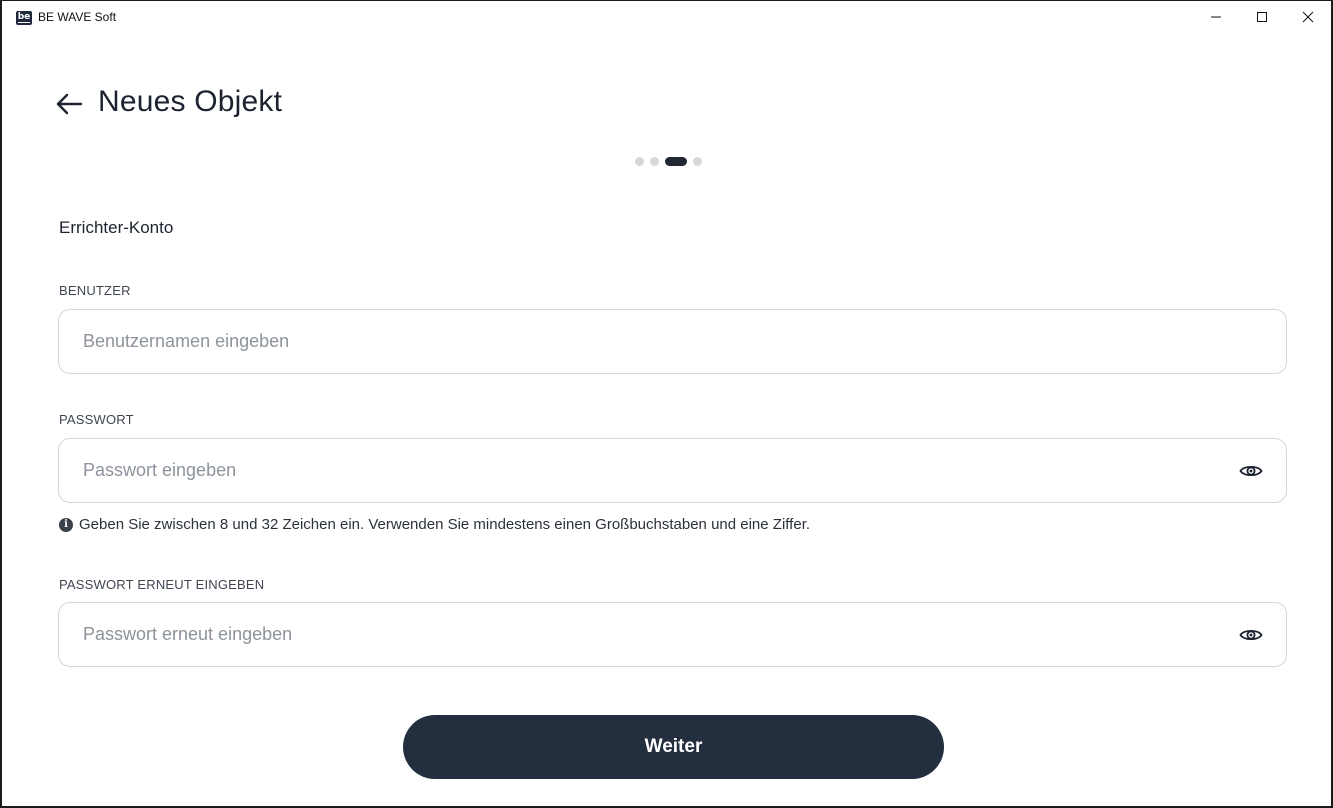 This screenshot has width=1333, height=808. I want to click on password-visibility-toggle, so click(1251, 471).